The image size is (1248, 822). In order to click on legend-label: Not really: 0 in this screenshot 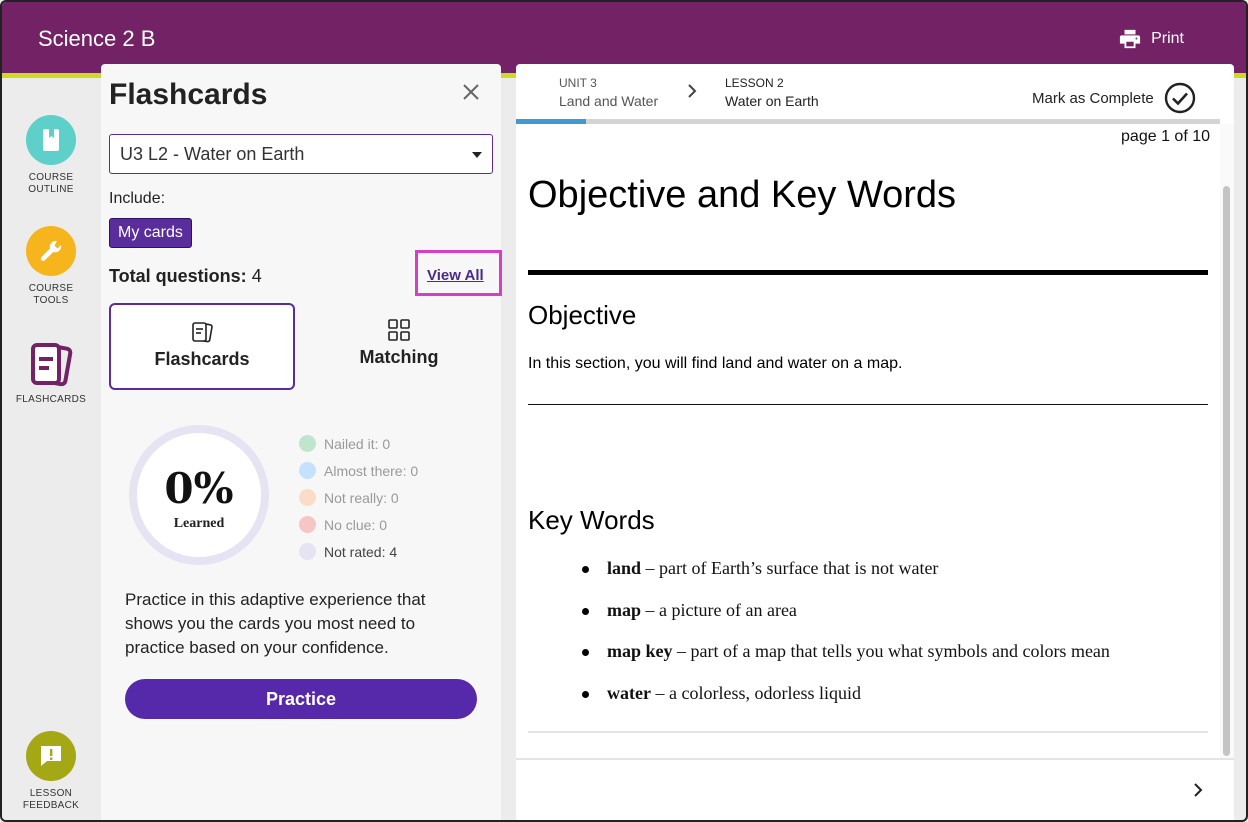, I will do `click(361, 497)`.